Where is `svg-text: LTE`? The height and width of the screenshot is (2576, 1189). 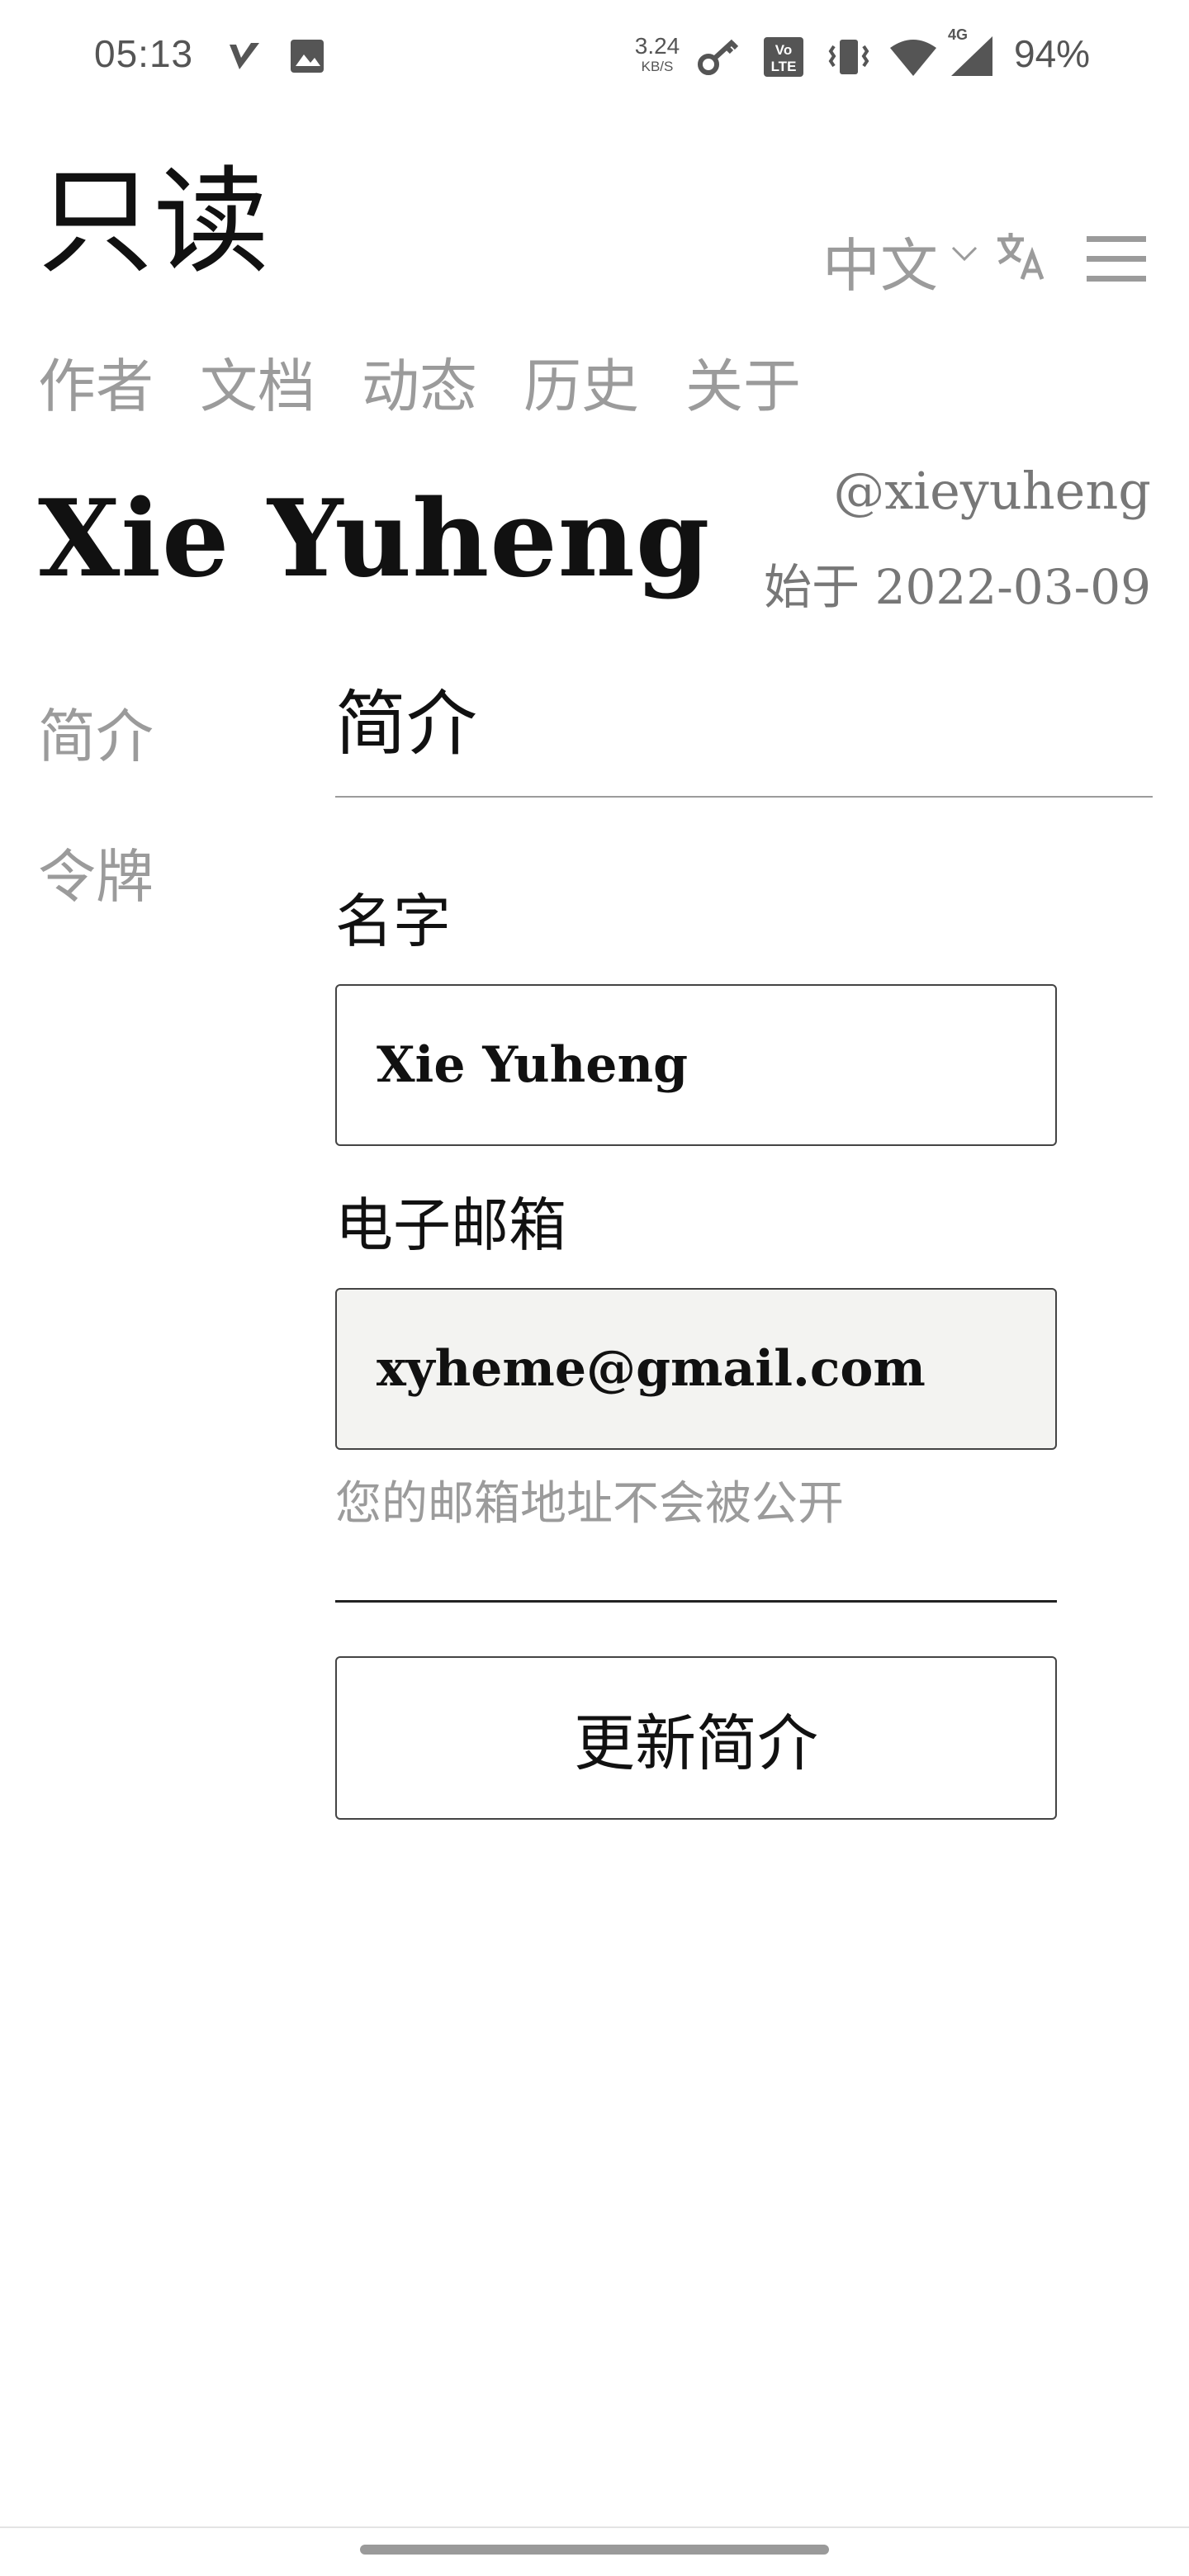 svg-text: LTE is located at coordinates (784, 66).